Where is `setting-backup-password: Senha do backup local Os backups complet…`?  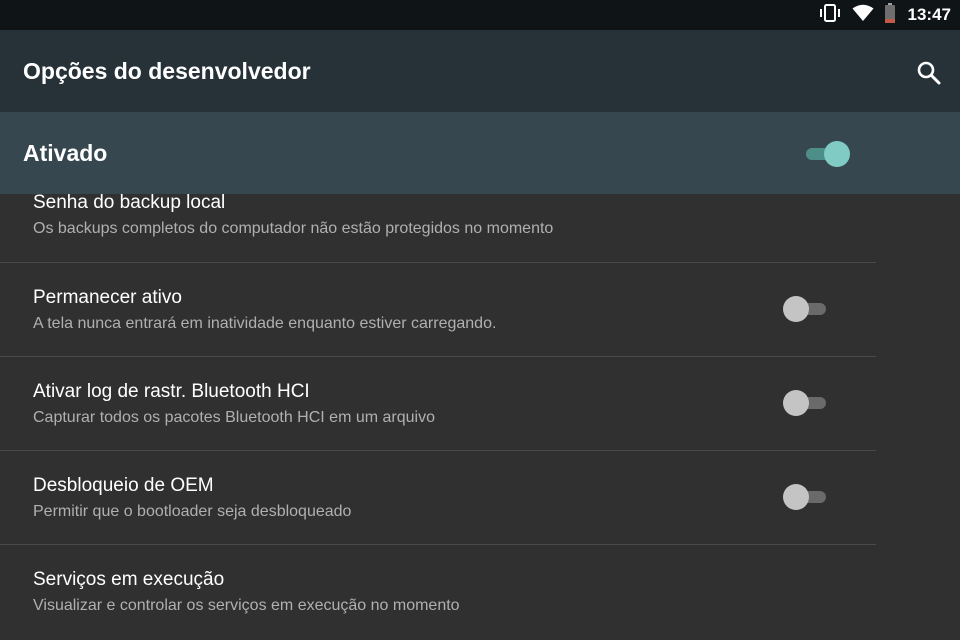 setting-backup-password: Senha do backup local Os backups complet… is located at coordinates (438, 227).